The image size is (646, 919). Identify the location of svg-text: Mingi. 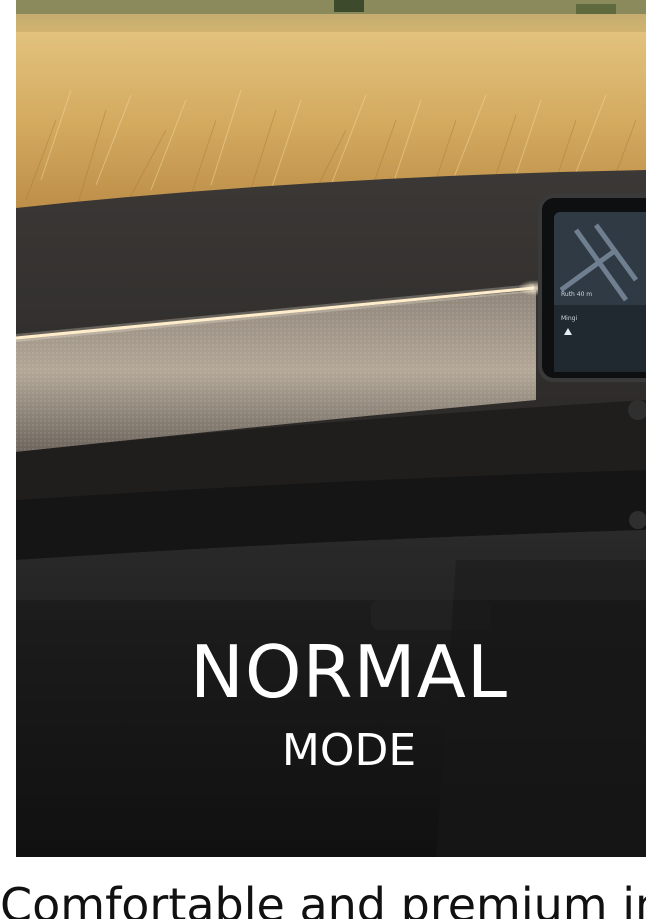
(569, 318).